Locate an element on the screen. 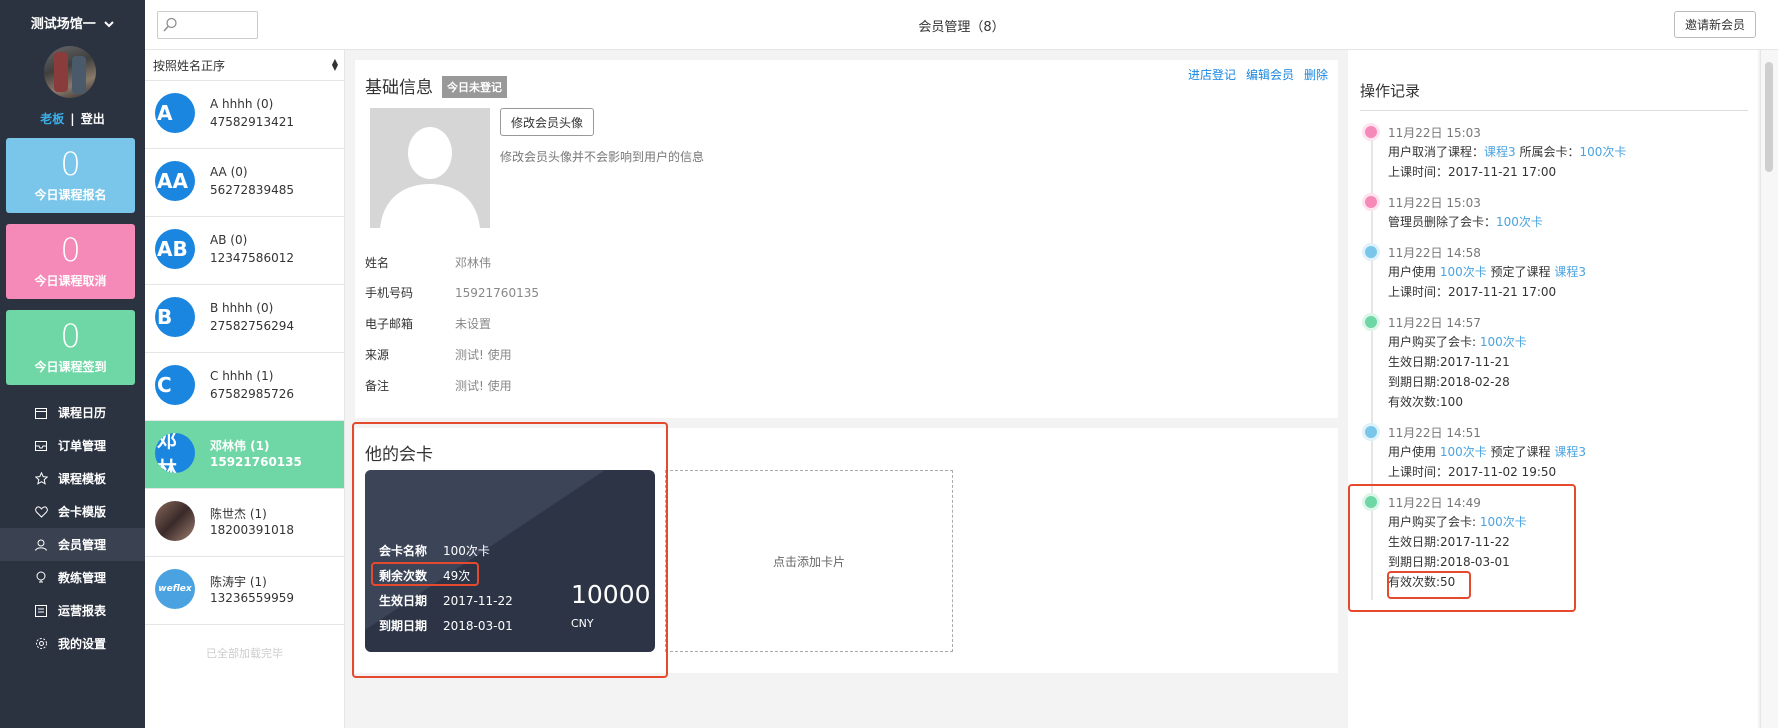  card-name-row: 会卡名称 100次卡 is located at coordinates (434, 550).